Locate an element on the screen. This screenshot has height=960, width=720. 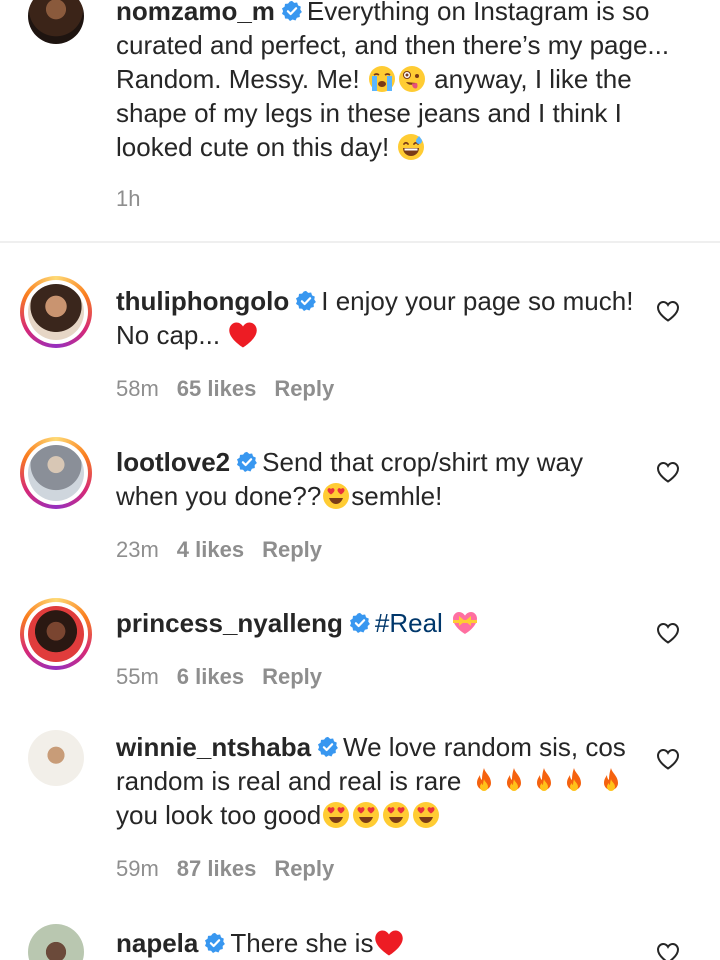
likes-count: 6 likes is located at coordinates (210, 676).